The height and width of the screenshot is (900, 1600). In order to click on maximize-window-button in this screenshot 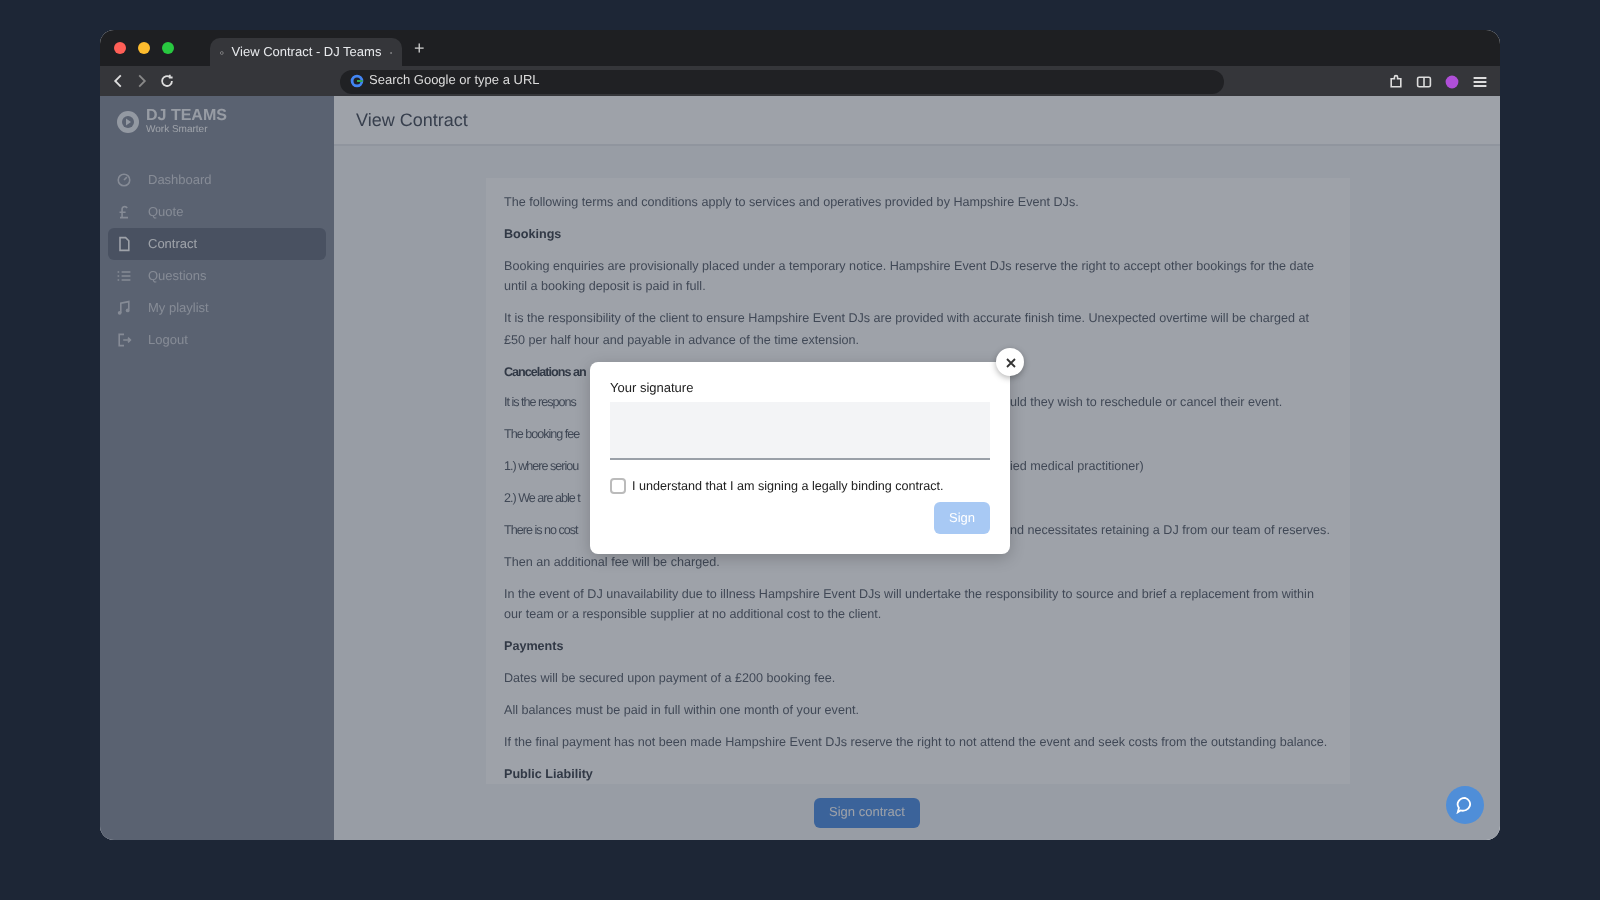, I will do `click(168, 48)`.